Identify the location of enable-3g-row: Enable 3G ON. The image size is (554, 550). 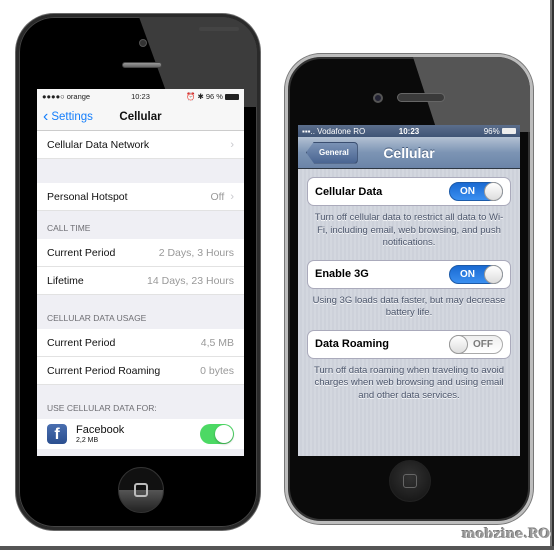
(409, 274).